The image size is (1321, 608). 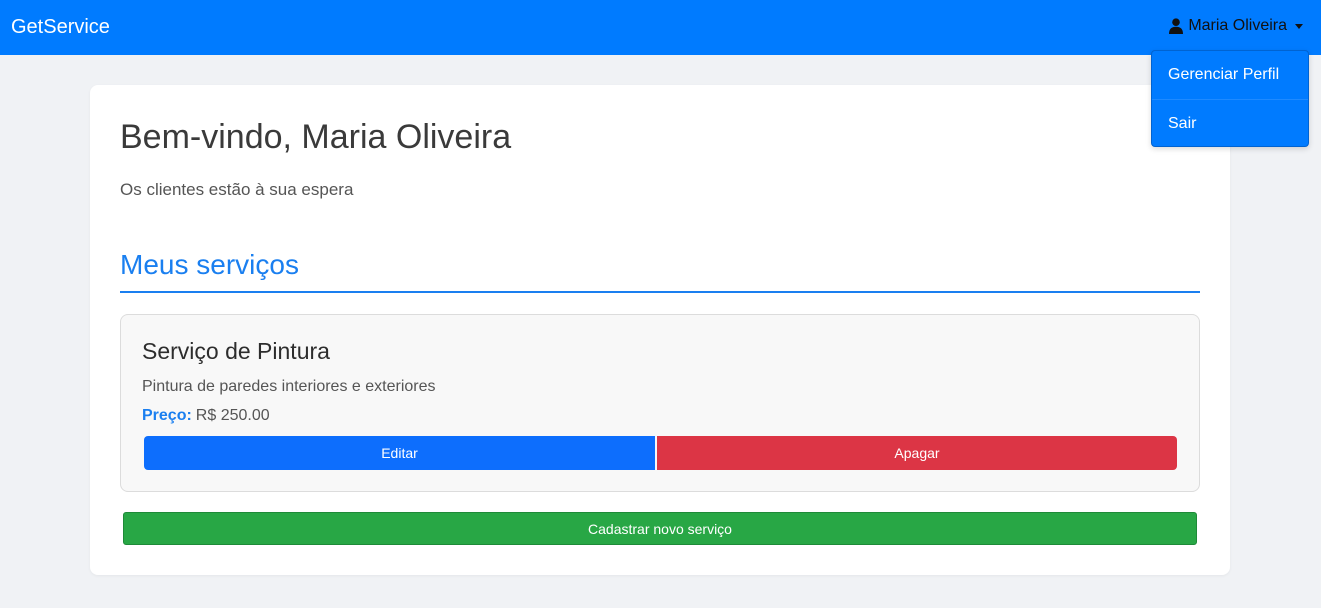 I want to click on welcome-heading: Bem-vindo, Maria Oliveira, so click(x=316, y=137).